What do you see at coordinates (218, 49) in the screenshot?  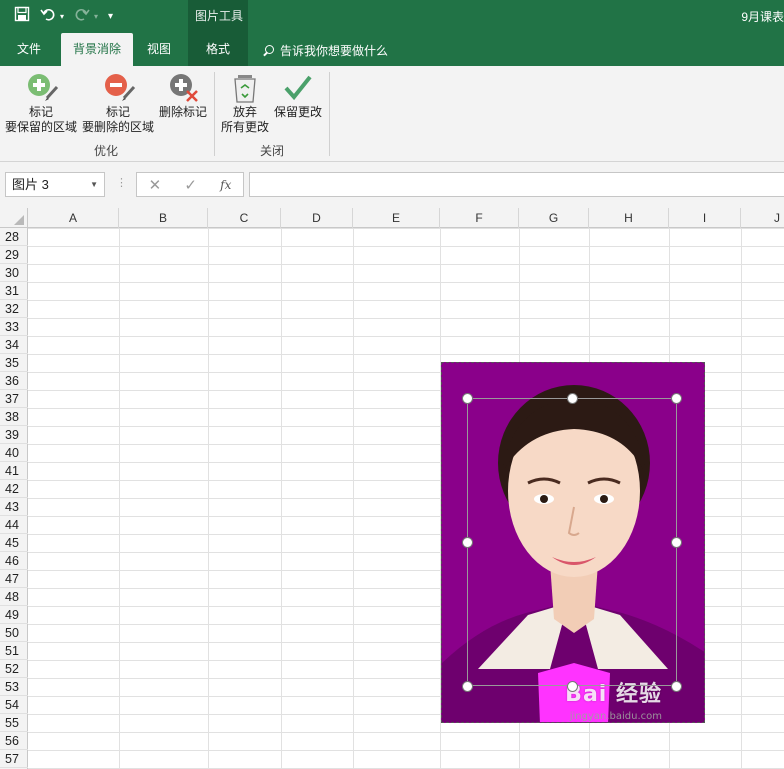 I see `tab-format: 格式` at bounding box center [218, 49].